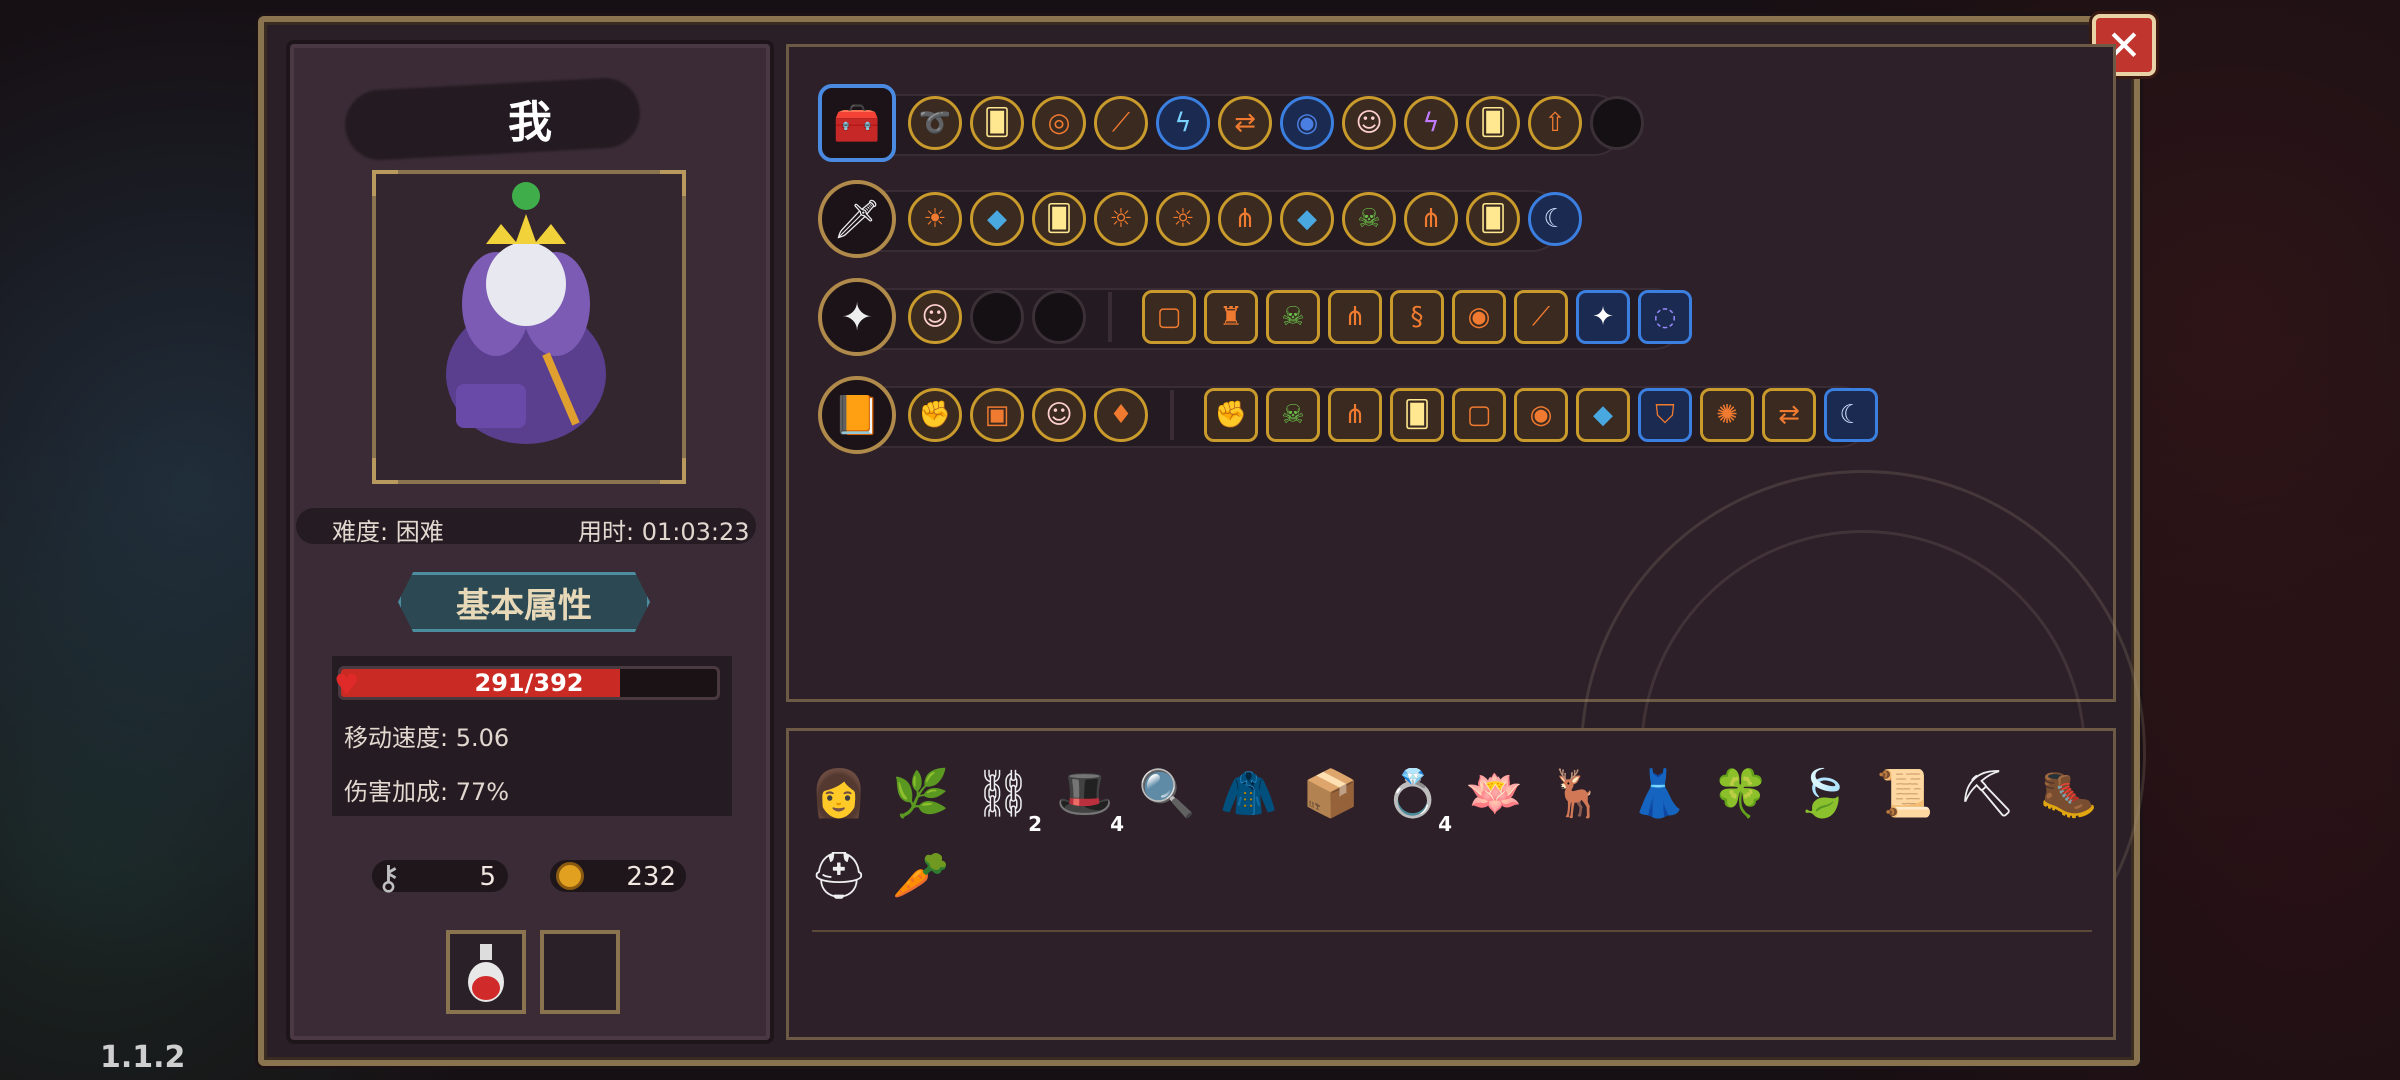 This screenshot has height=1080, width=2400. I want to click on inventory-divider, so click(1452, 931).